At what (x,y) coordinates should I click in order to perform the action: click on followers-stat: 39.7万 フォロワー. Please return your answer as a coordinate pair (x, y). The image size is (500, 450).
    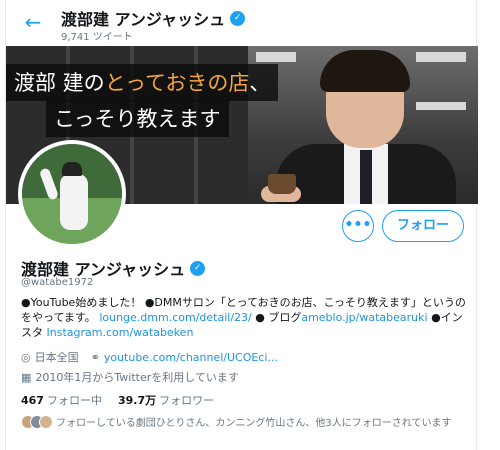
    Looking at the image, I should click on (166, 400).